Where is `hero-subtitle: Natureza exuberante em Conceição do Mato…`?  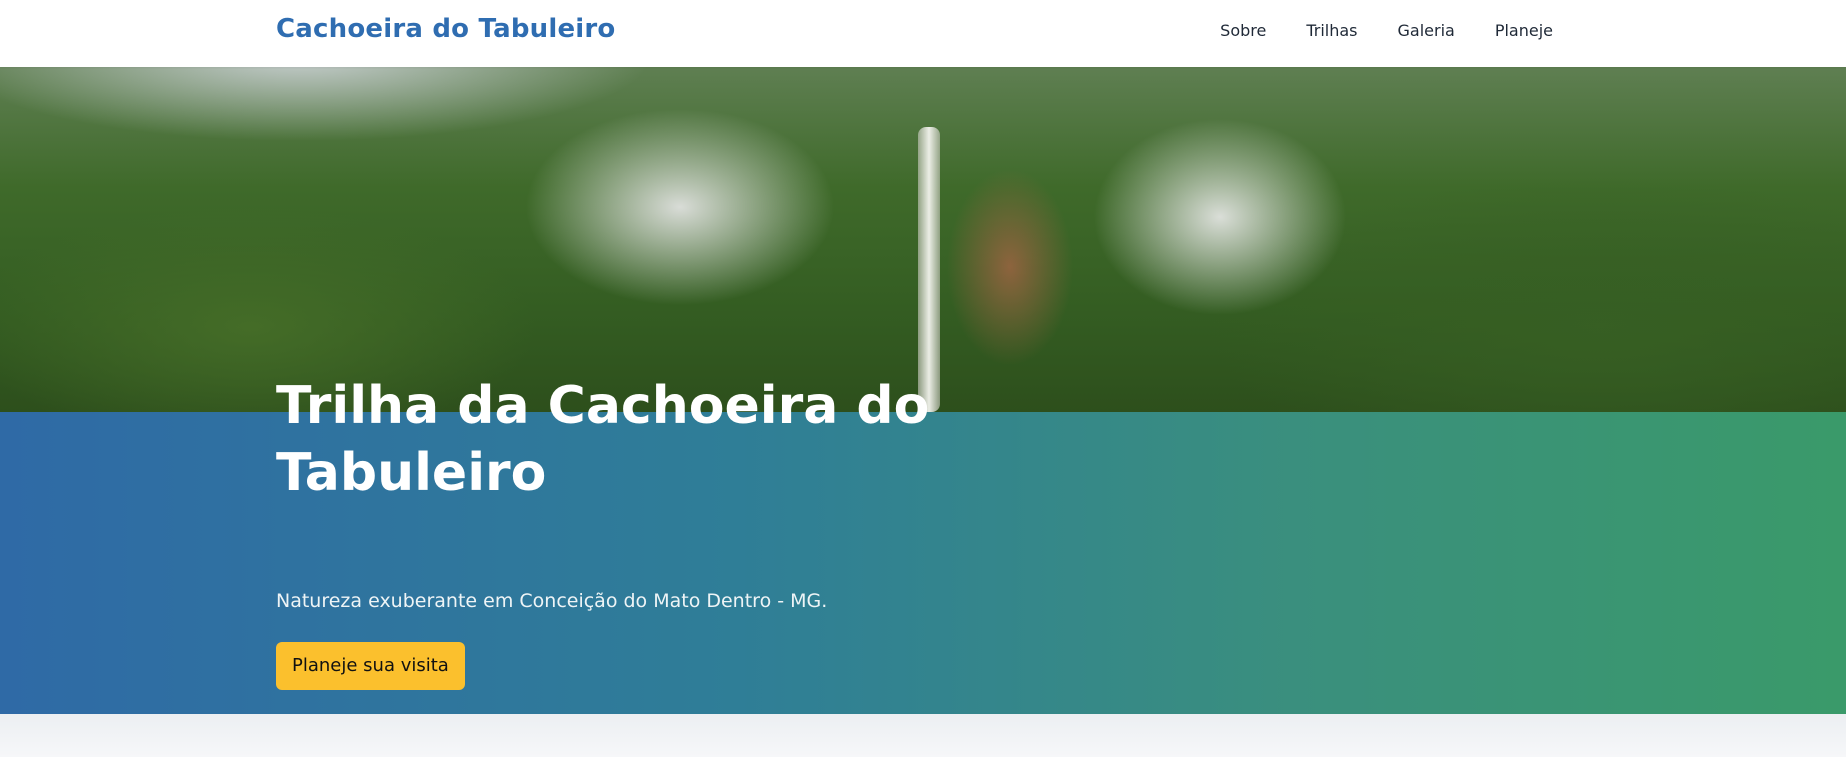
hero-subtitle: Natureza exuberante em Conceição do Mato… is located at coordinates (552, 601).